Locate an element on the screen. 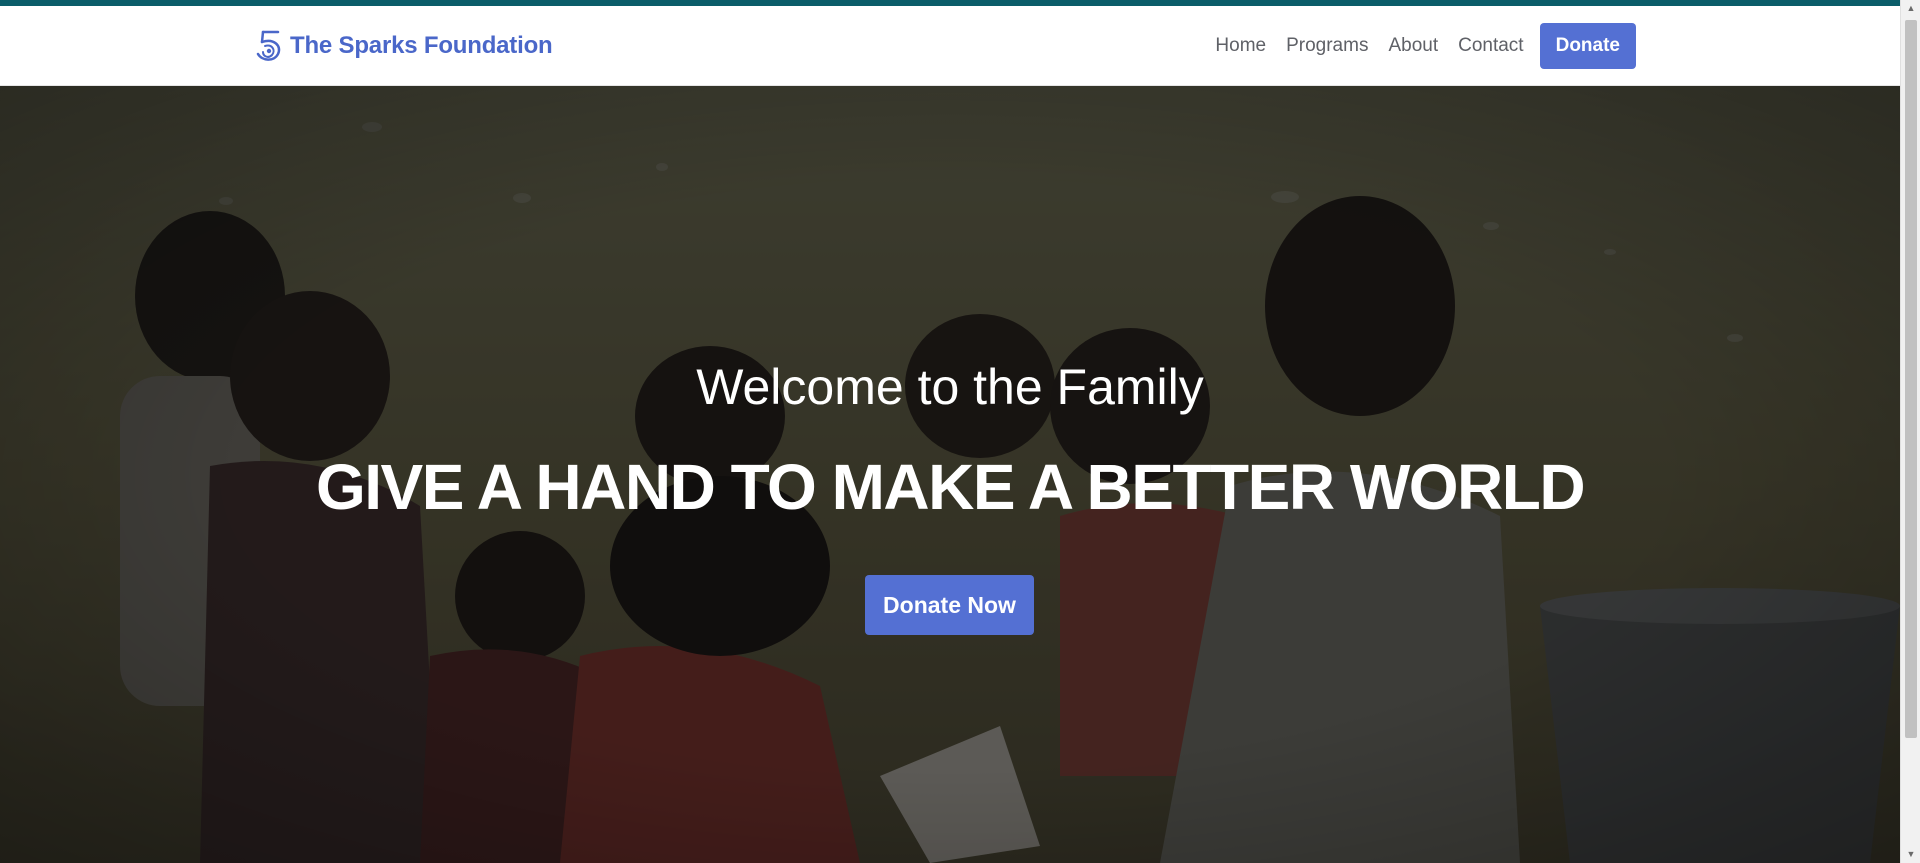  hero-welcome-text: Welcome to the Family is located at coordinates (950, 387).